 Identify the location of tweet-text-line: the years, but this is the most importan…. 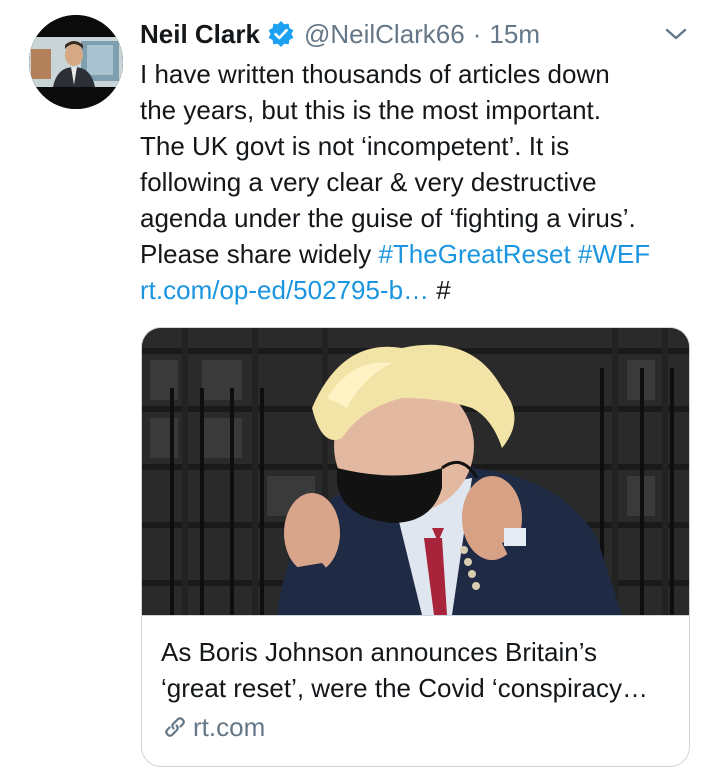
(370, 110).